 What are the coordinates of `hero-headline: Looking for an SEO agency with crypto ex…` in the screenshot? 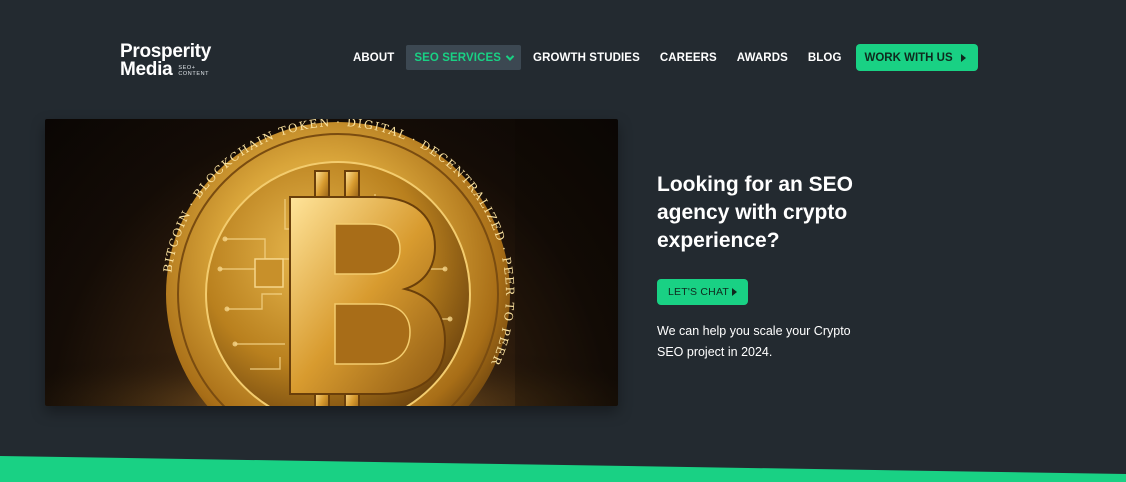 It's located at (755, 212).